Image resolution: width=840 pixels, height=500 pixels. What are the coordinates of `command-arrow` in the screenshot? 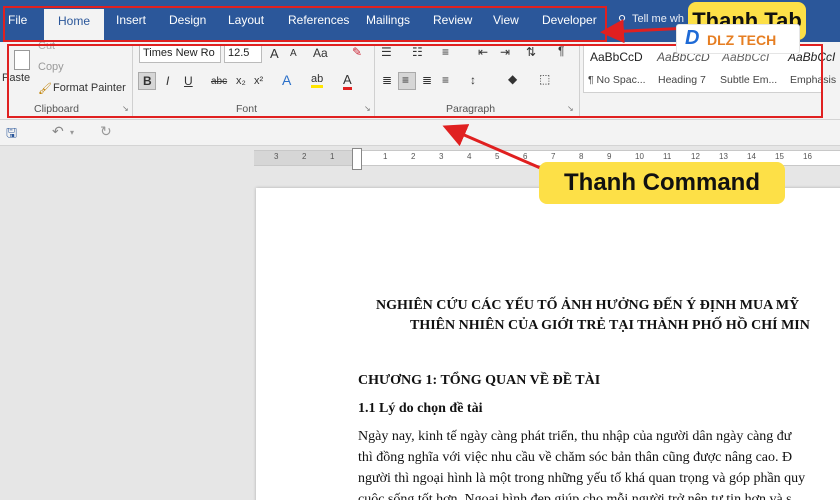 It's located at (494, 148).